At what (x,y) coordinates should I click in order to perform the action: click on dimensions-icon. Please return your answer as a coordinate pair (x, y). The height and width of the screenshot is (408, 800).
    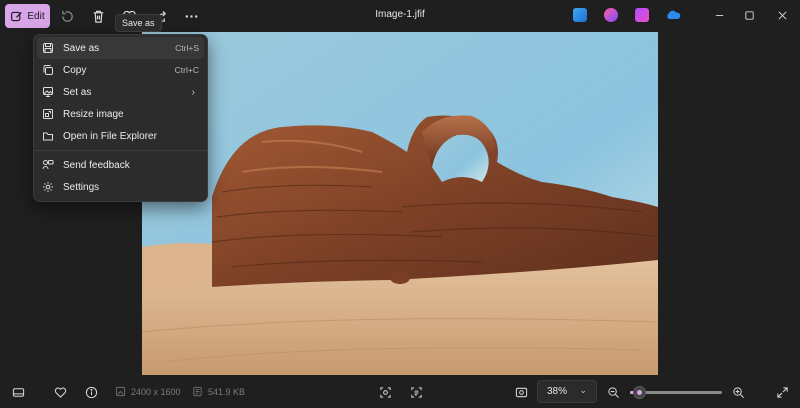
    Looking at the image, I should click on (120, 391).